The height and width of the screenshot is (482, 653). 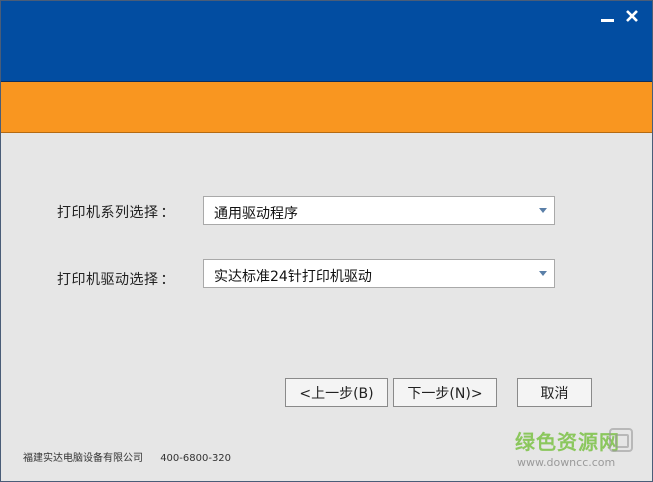 What do you see at coordinates (566, 462) in the screenshot?
I see `watermark-url: www.downcc.com` at bounding box center [566, 462].